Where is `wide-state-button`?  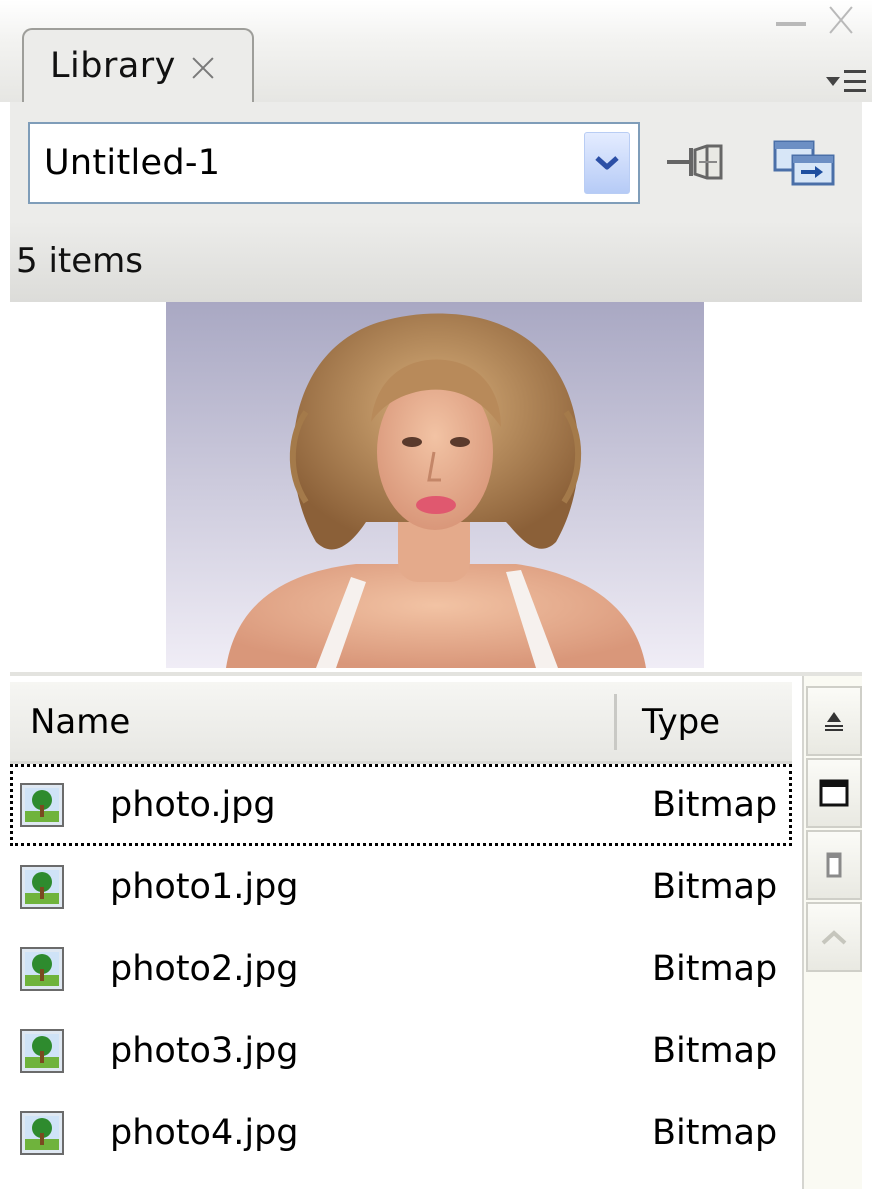 wide-state-button is located at coordinates (834, 793).